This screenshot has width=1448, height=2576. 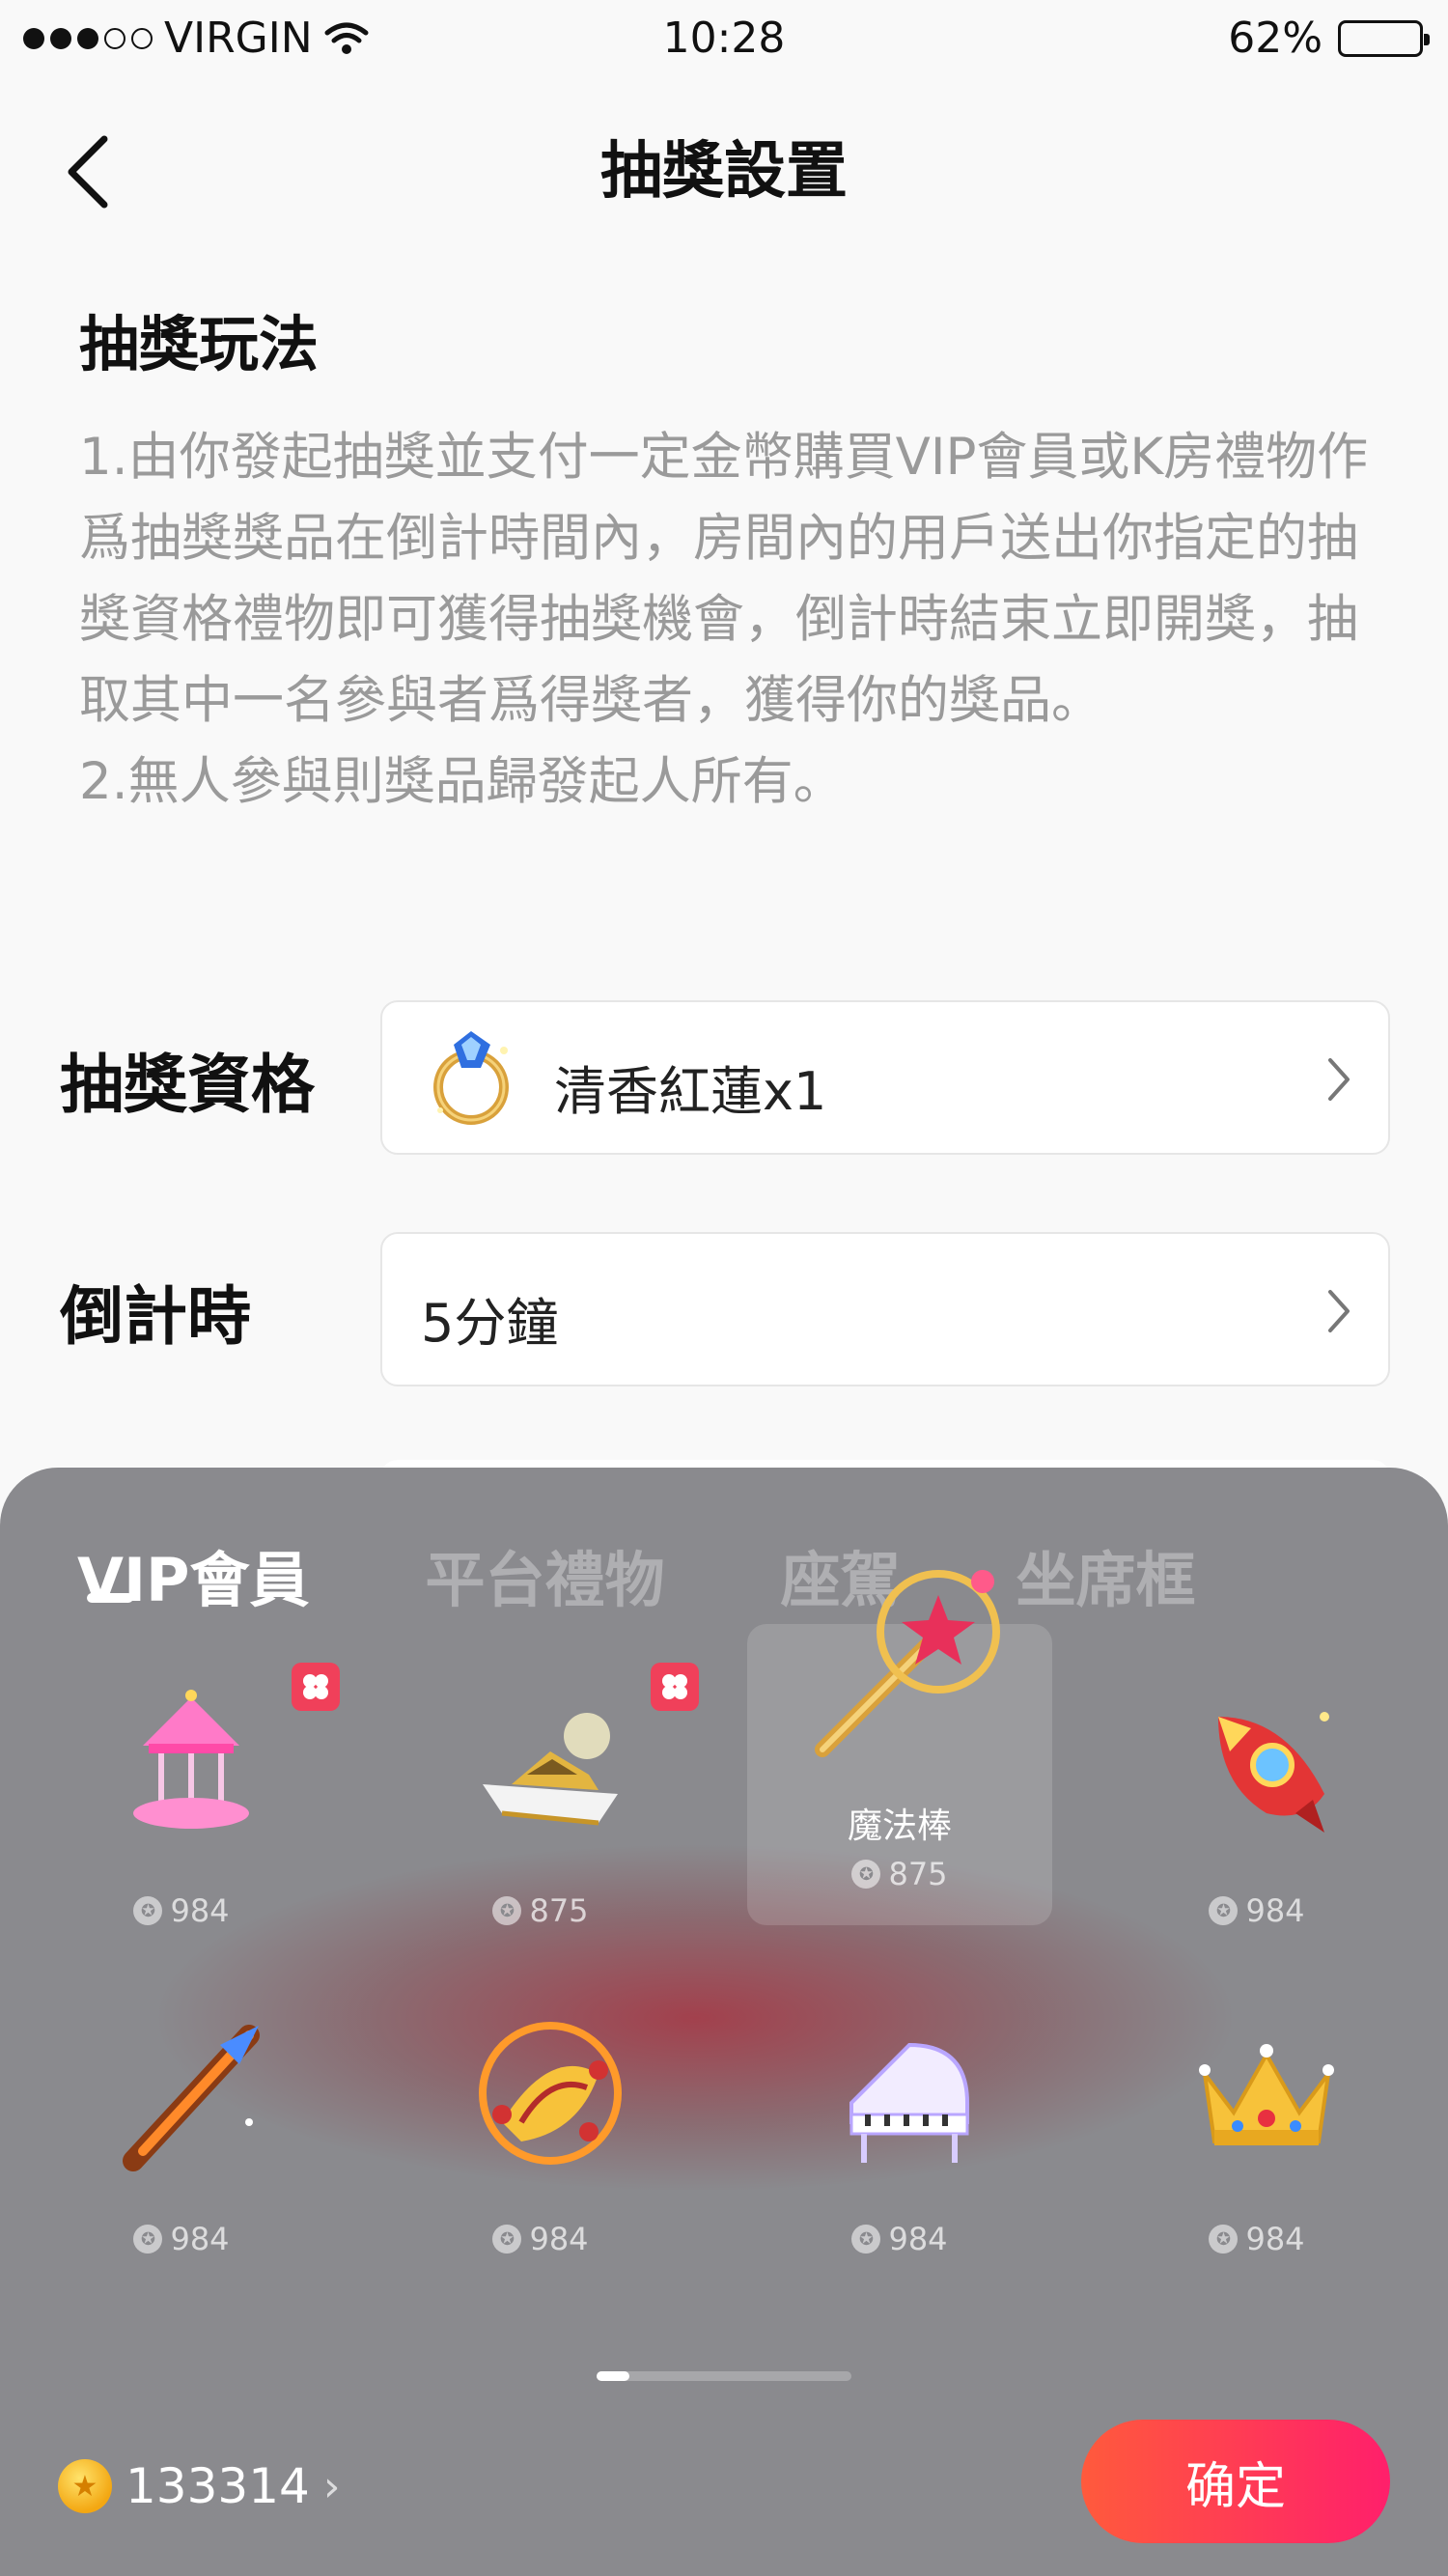 What do you see at coordinates (200, 344) in the screenshot?
I see `rules-title: 抽獎玩法` at bounding box center [200, 344].